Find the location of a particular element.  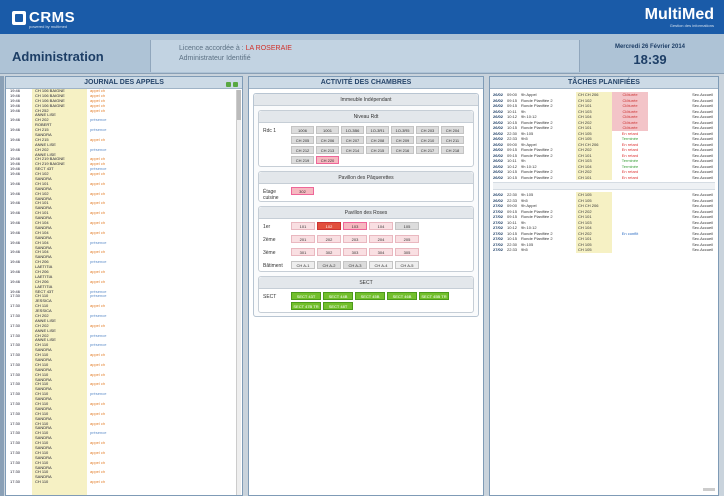

roses-floor-row: 2ème 201 202 203 204 205 is located at coordinates (366, 238).